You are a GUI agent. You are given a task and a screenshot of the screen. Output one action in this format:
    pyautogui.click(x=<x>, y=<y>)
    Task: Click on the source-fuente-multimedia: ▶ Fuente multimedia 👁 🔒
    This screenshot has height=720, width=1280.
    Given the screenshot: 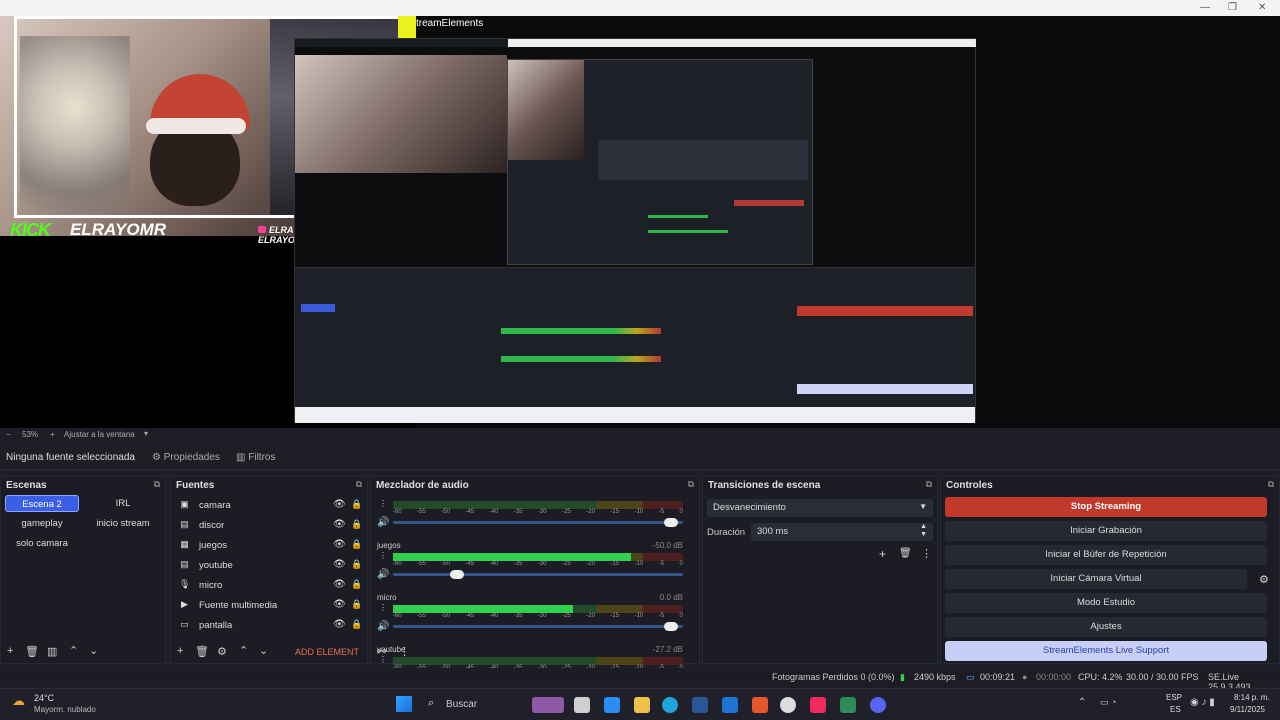 What is the action you would take?
    pyautogui.click(x=269, y=605)
    